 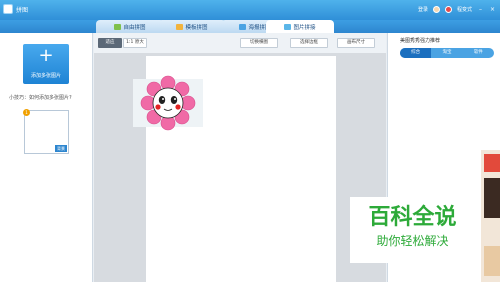 I want to click on menu-link: 程变式, so click(x=464, y=9).